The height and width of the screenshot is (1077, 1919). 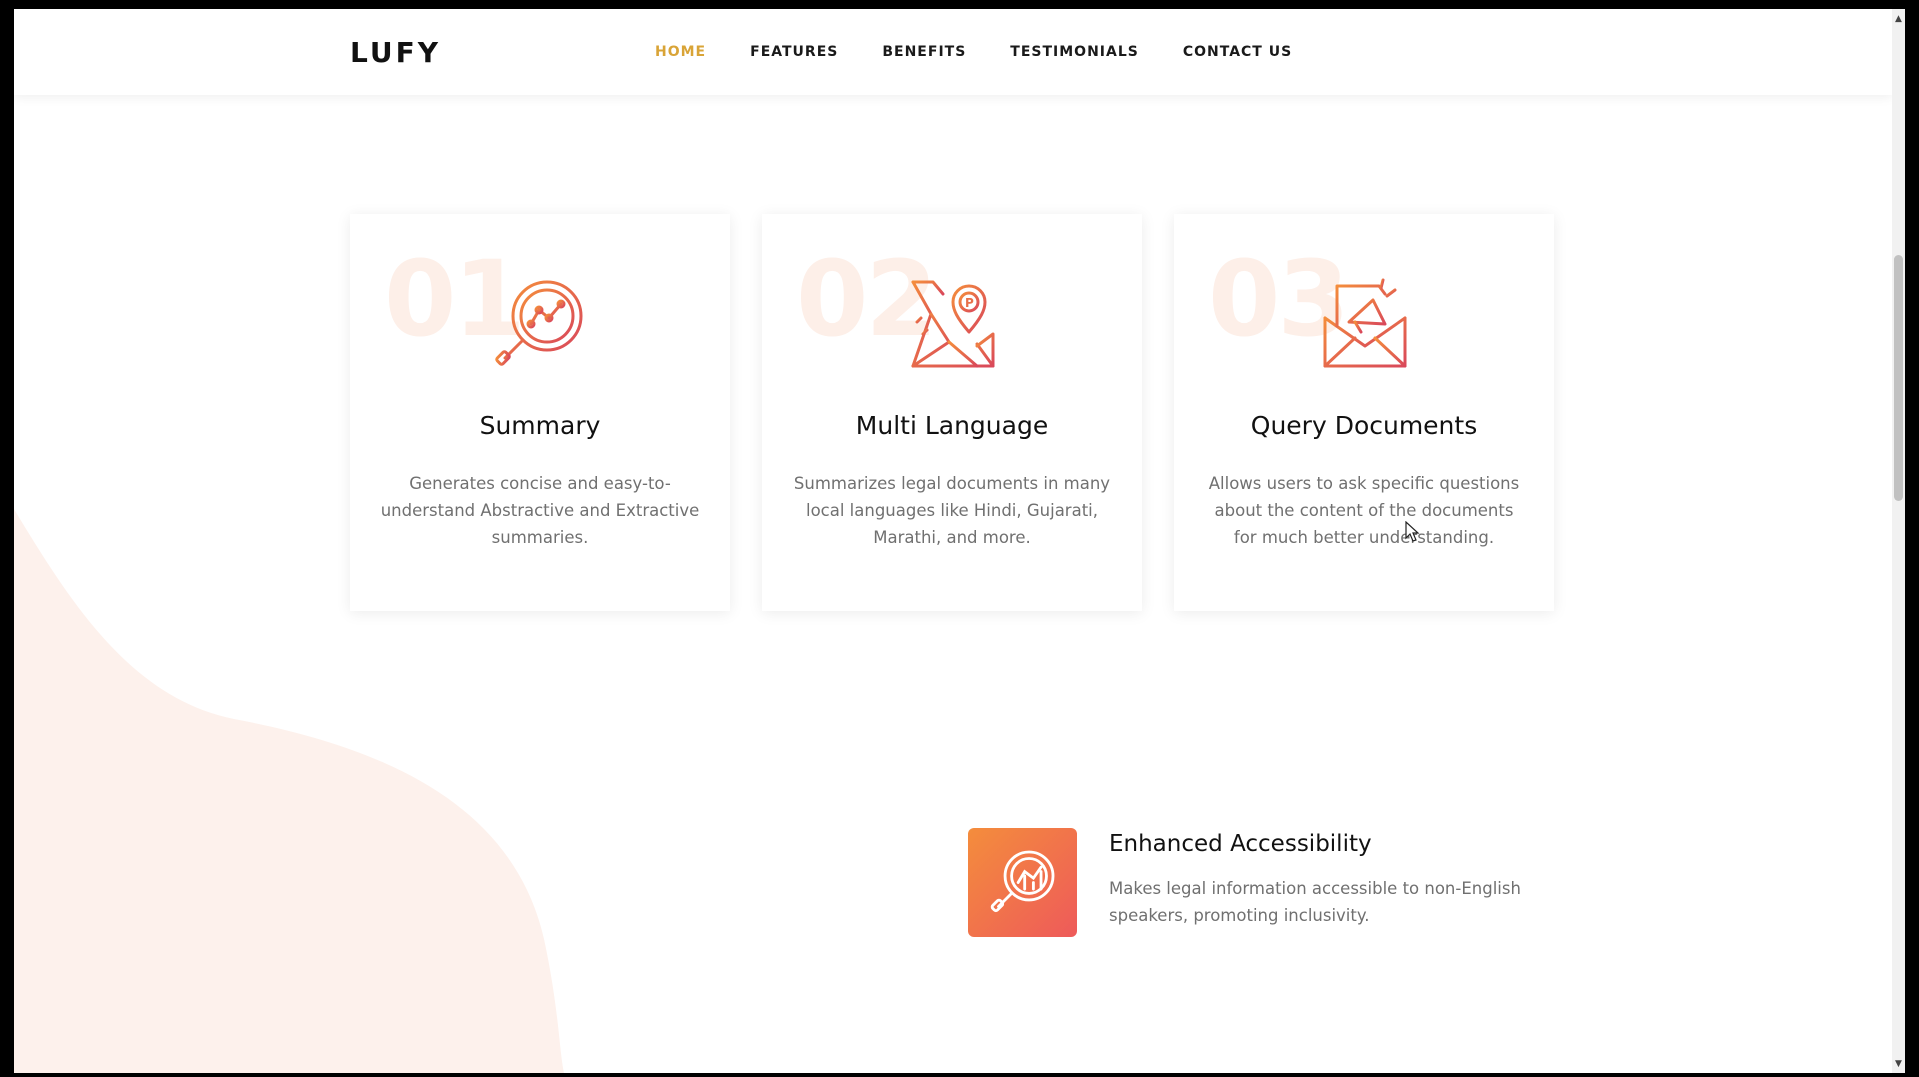 I want to click on scroll-thumb, so click(x=1898, y=378).